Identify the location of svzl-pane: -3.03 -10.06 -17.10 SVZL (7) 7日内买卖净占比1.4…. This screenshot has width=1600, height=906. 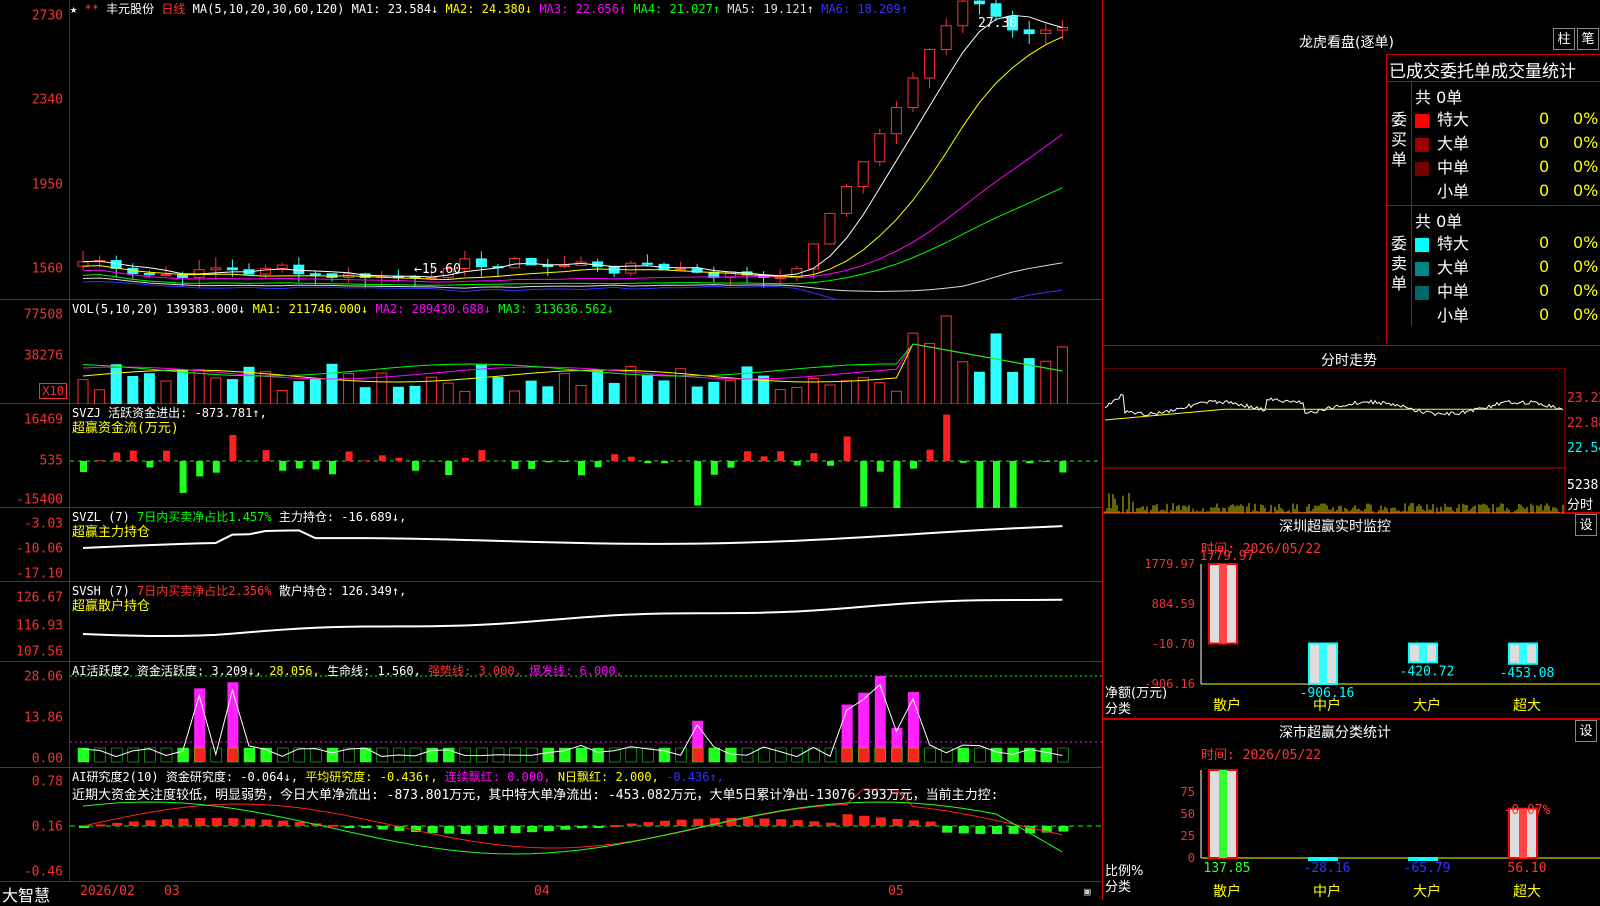
(551, 545).